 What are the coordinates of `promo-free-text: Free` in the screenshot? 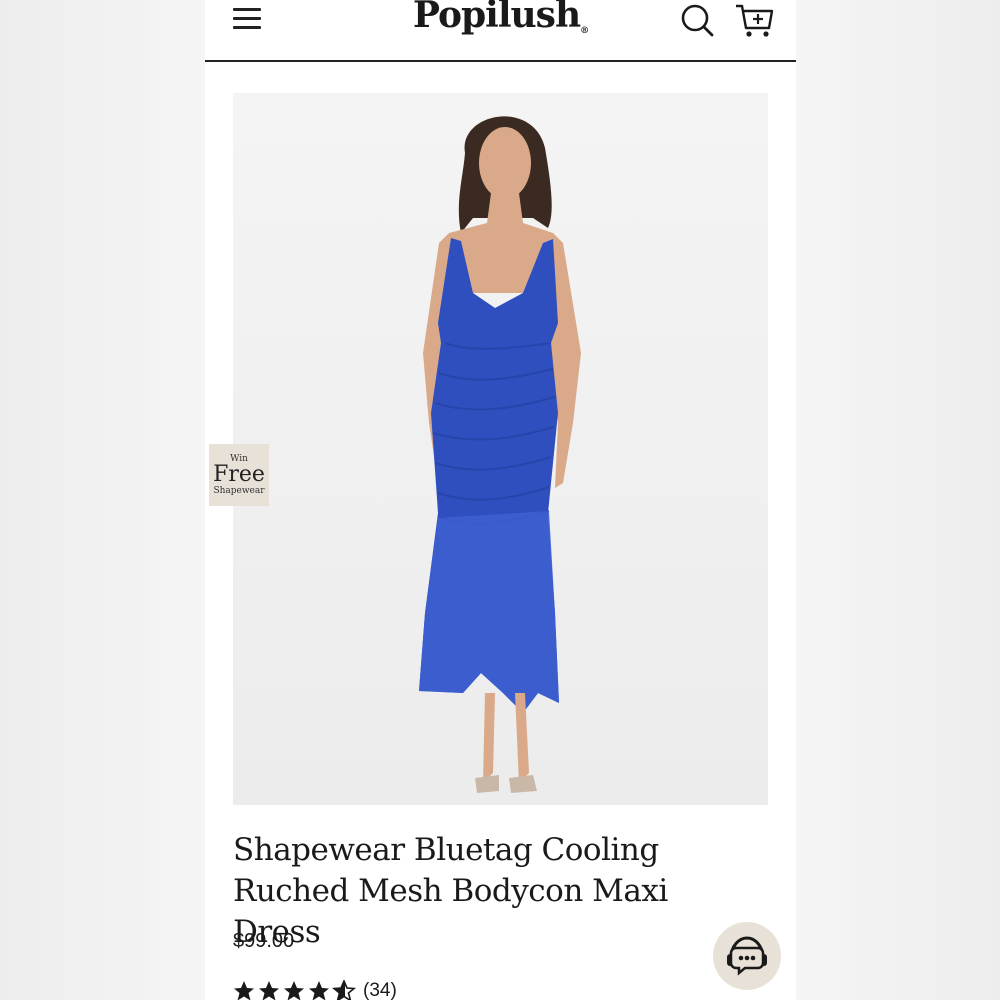 It's located at (239, 474).